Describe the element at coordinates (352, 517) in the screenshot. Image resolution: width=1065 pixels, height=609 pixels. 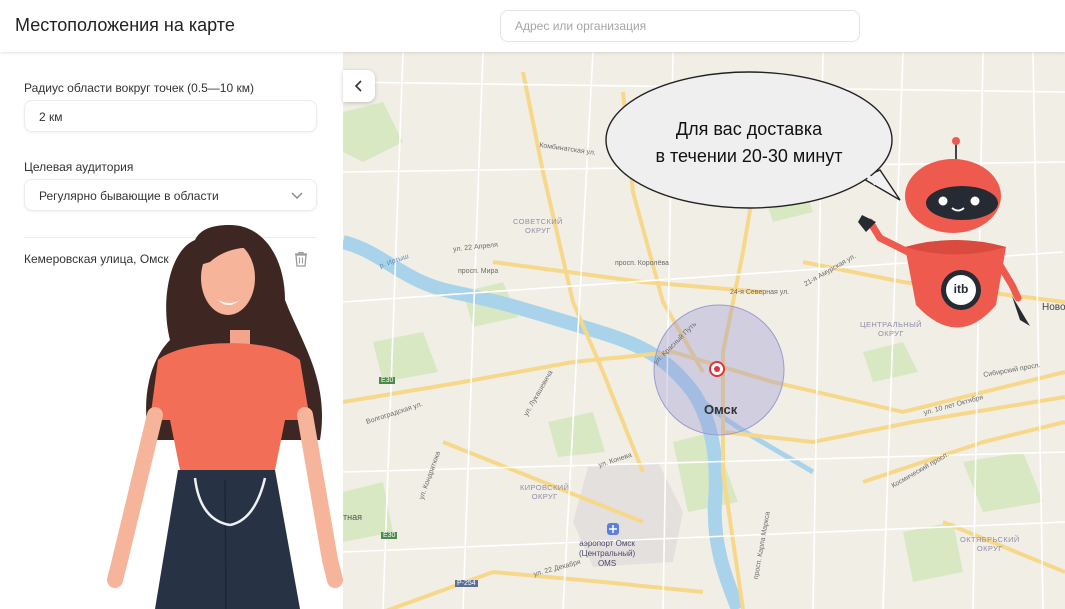
I see `street-label: тная` at that location.